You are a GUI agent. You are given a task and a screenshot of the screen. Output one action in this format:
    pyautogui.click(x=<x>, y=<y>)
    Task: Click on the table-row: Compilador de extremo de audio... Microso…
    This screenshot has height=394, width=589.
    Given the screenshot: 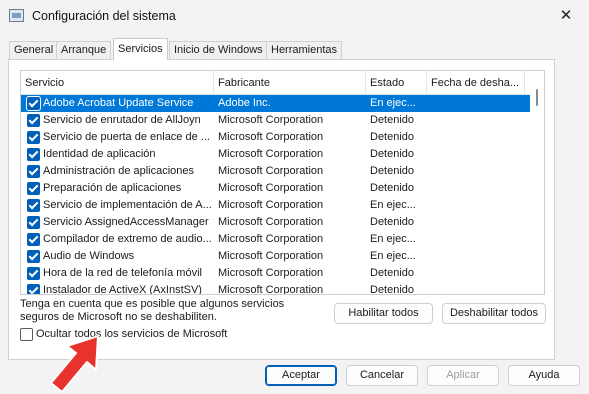 What is the action you would take?
    pyautogui.click(x=275, y=239)
    